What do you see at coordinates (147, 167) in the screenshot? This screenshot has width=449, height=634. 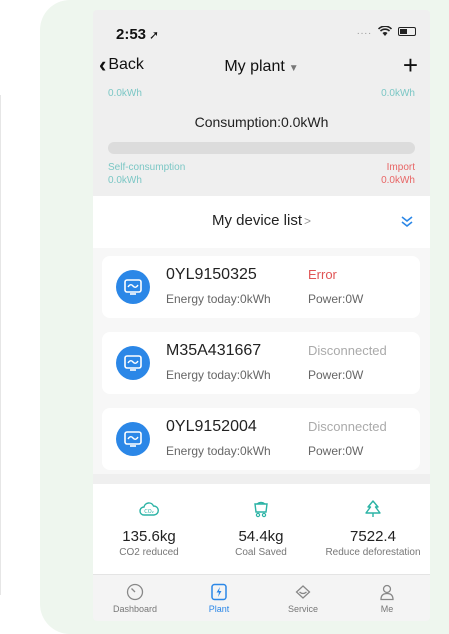 I see `self-consumption-label: Self-consumption` at bounding box center [147, 167].